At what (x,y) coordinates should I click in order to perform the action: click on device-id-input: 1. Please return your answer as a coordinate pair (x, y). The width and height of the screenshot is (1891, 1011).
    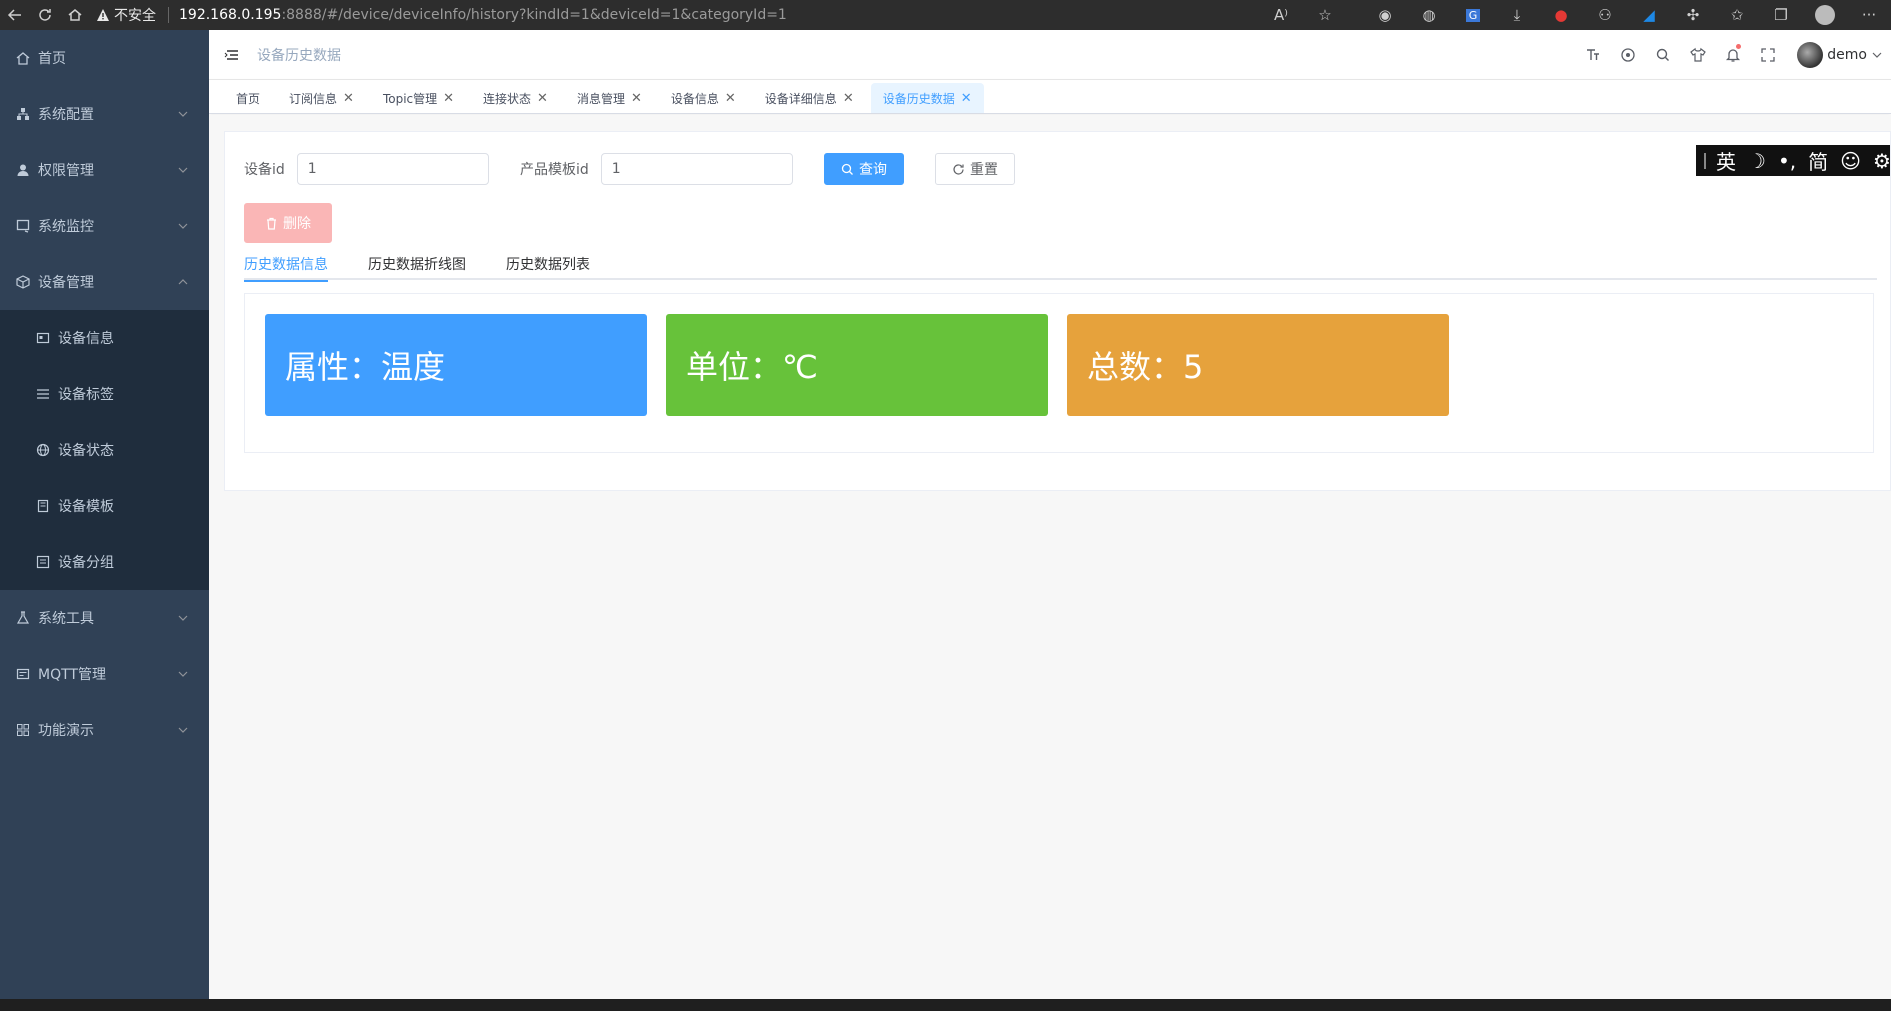
    Looking at the image, I should click on (392, 169).